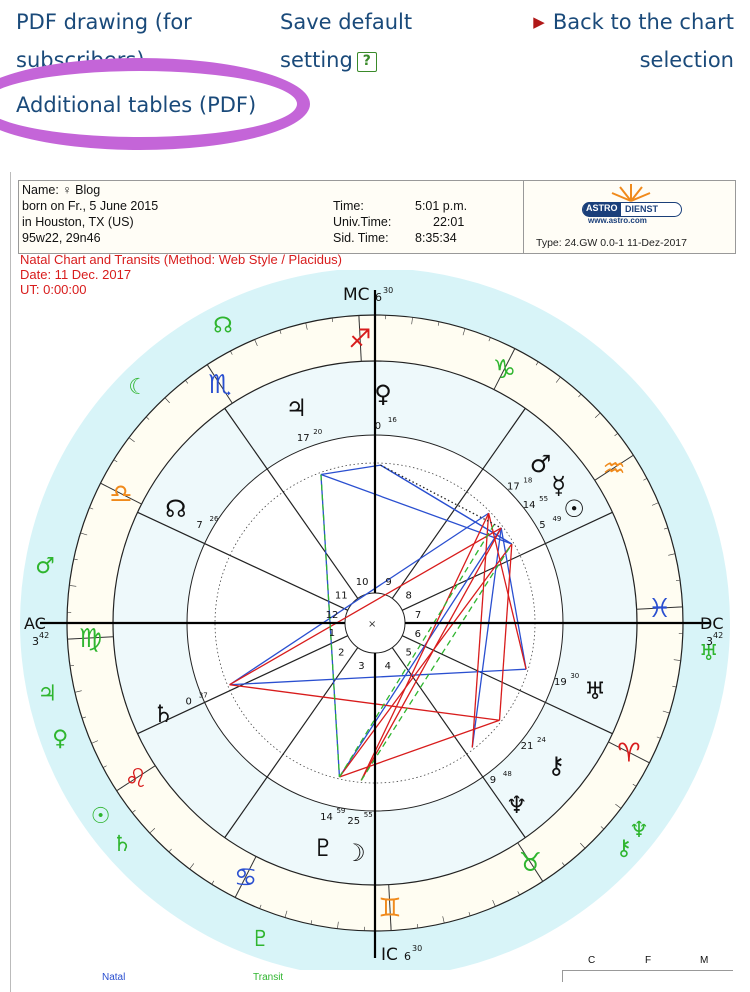  I want to click on natal-planet-minutes: 20, so click(317, 432).